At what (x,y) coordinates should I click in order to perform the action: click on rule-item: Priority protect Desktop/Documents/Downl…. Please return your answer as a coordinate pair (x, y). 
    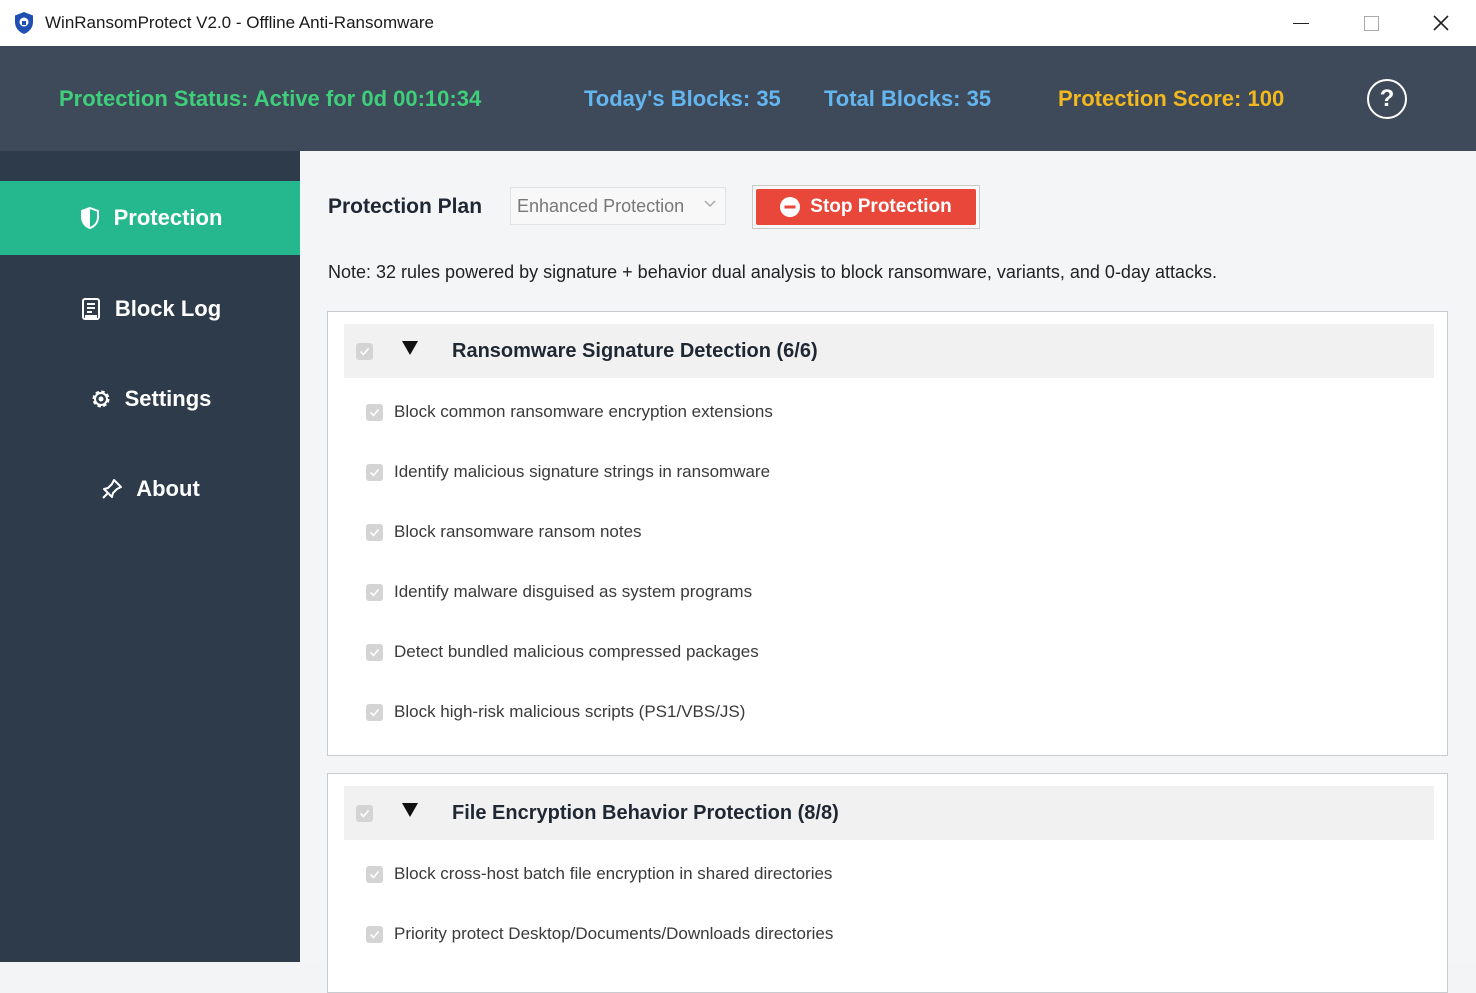
    Looking at the image, I should click on (599, 934).